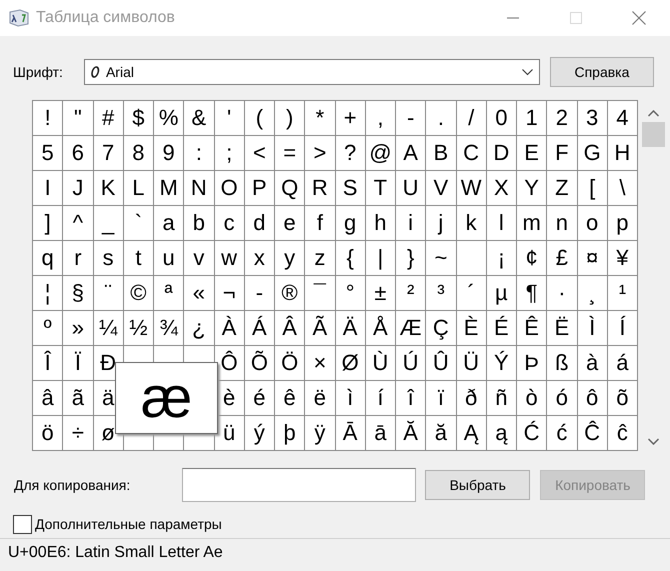  Describe the element at coordinates (290, 223) in the screenshot. I see `character-cell: e` at that location.